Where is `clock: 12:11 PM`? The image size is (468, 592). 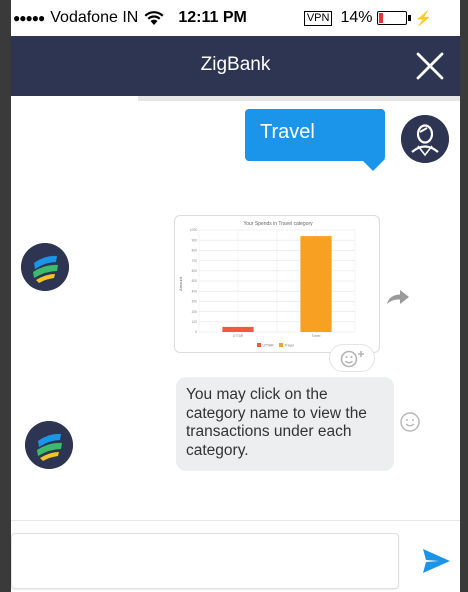
clock: 12:11 PM is located at coordinates (212, 17).